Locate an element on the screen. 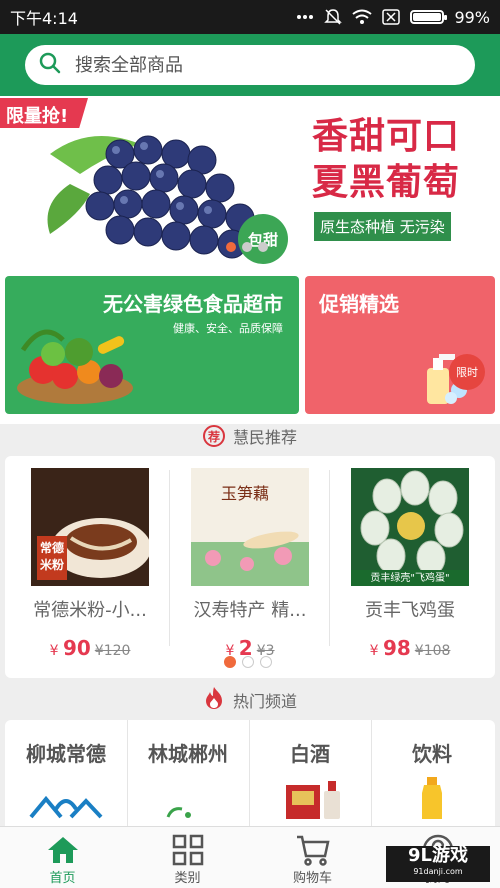  carousel-pagination is located at coordinates (248, 662).